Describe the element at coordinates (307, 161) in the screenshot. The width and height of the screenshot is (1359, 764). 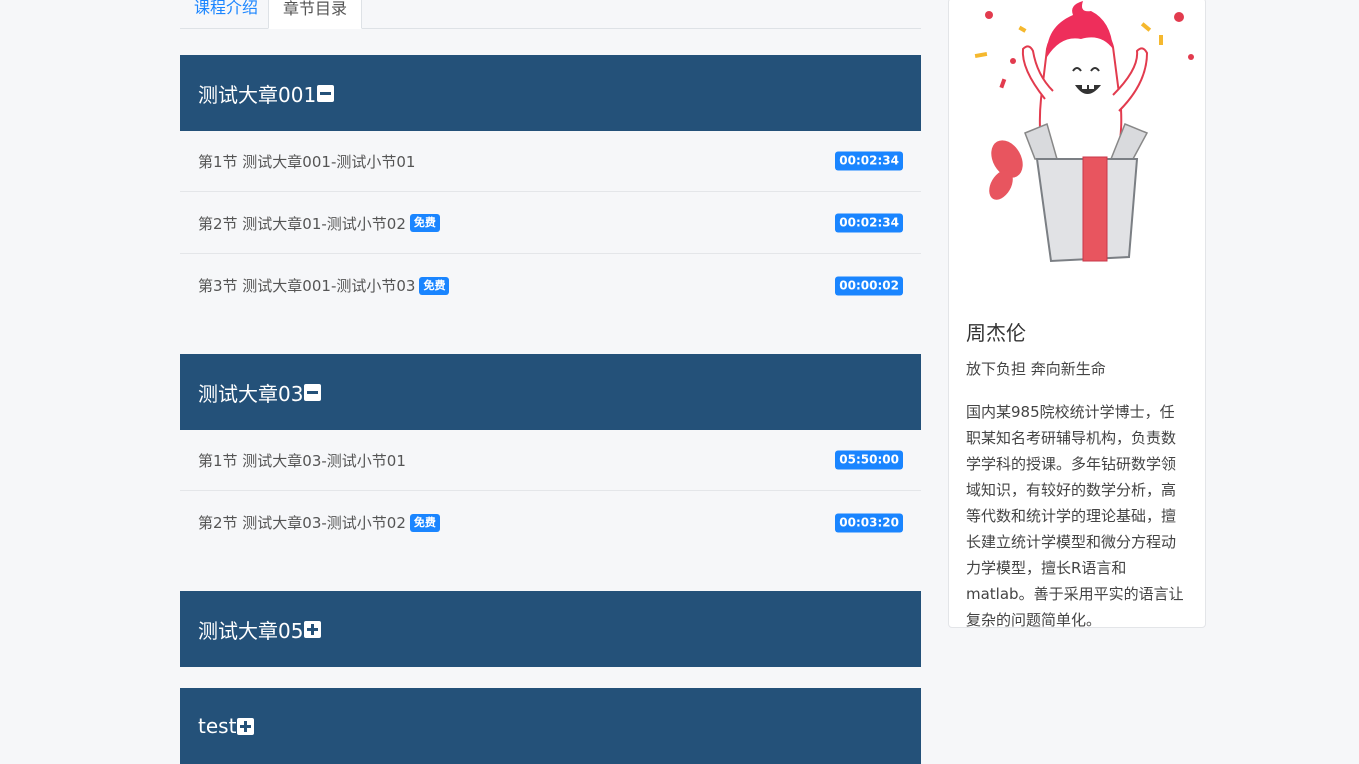
I see `lesson-label: 第1节 测试大章001-测试小节01` at that location.